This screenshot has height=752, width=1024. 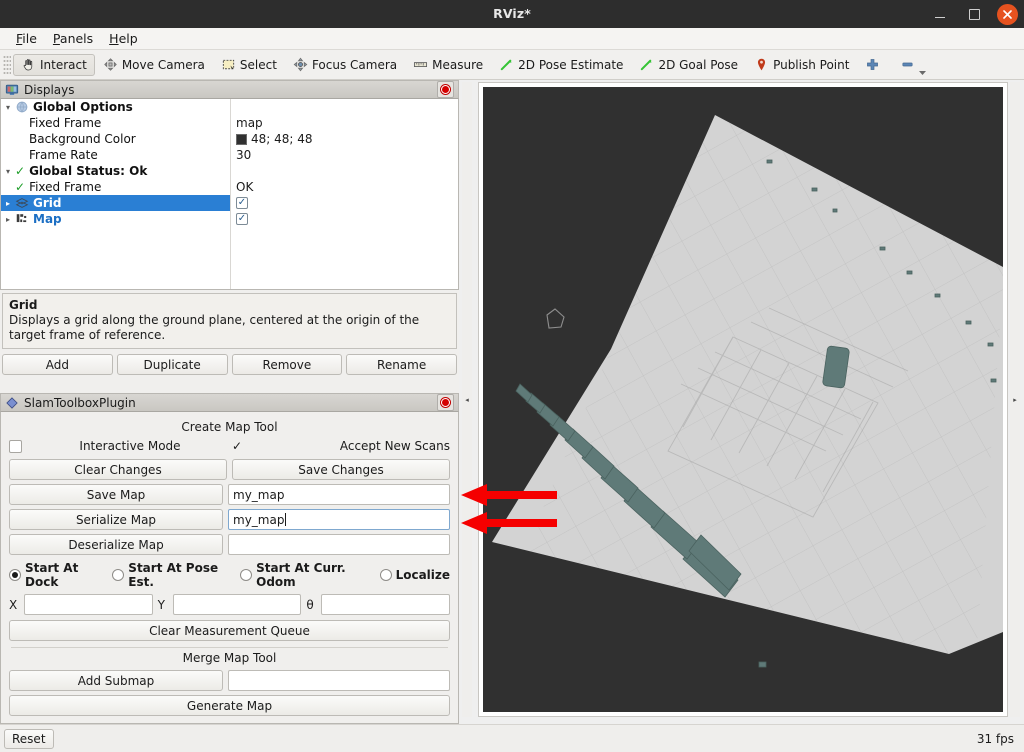 I want to click on tree-row: ✓ Fixed Frame OK, so click(x=229, y=187).